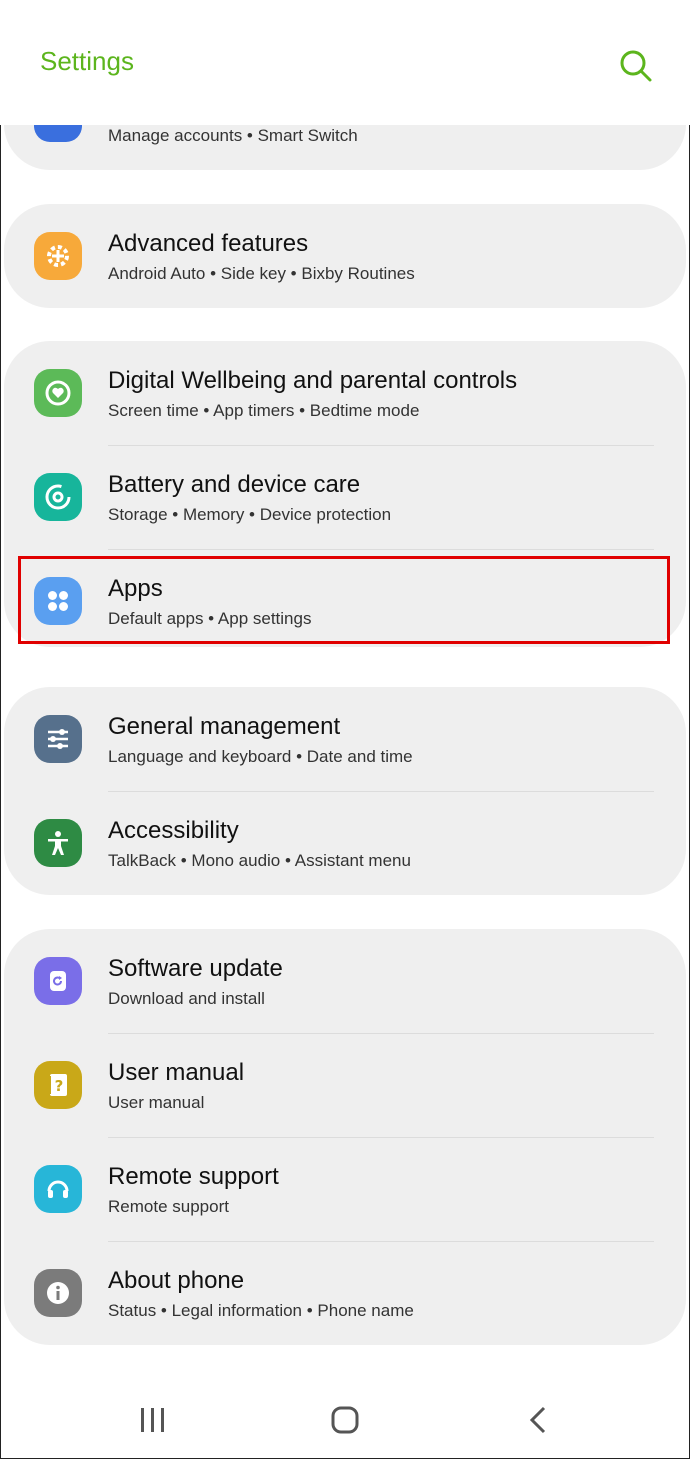 Image resolution: width=690 pixels, height=1459 pixels. I want to click on back-icon, so click(538, 1420).